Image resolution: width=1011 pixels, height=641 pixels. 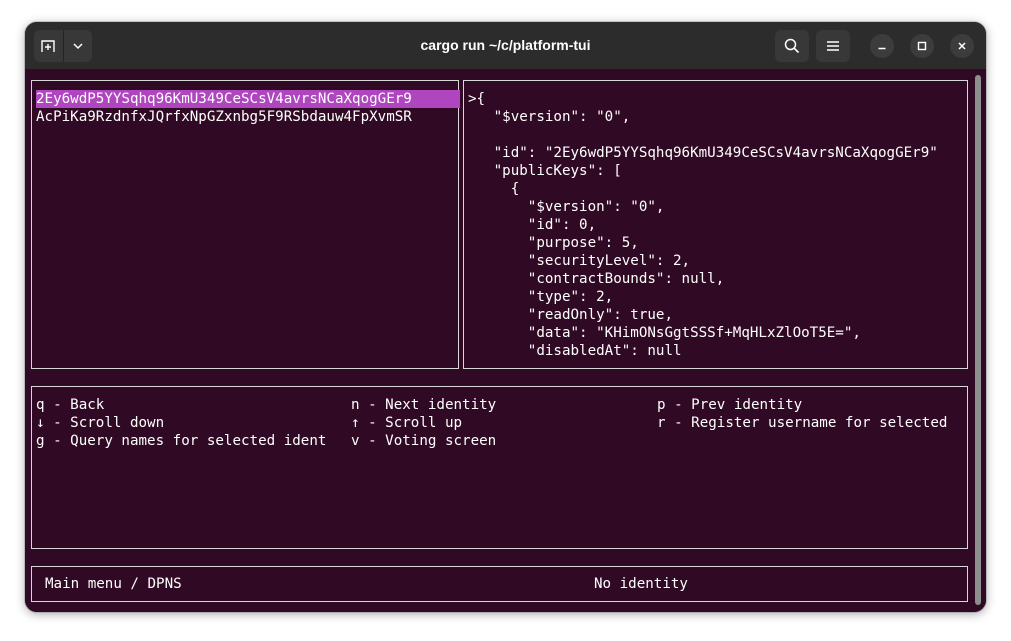 I want to click on json-line: "disabledAt": null, so click(x=575, y=351).